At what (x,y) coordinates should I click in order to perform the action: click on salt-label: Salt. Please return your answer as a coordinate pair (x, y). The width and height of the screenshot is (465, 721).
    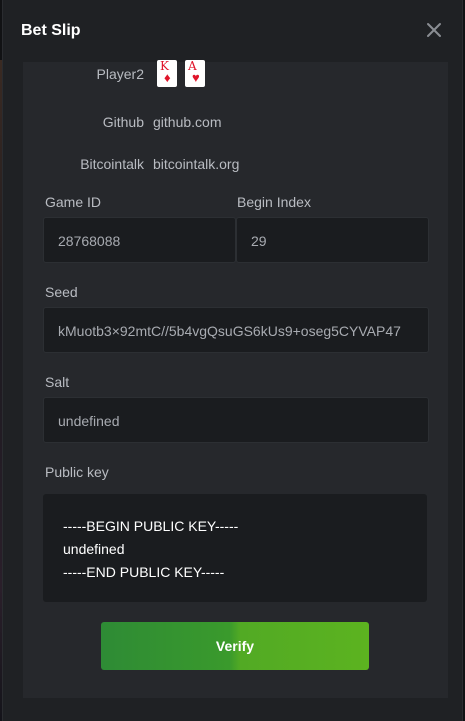
    Looking at the image, I should click on (57, 382).